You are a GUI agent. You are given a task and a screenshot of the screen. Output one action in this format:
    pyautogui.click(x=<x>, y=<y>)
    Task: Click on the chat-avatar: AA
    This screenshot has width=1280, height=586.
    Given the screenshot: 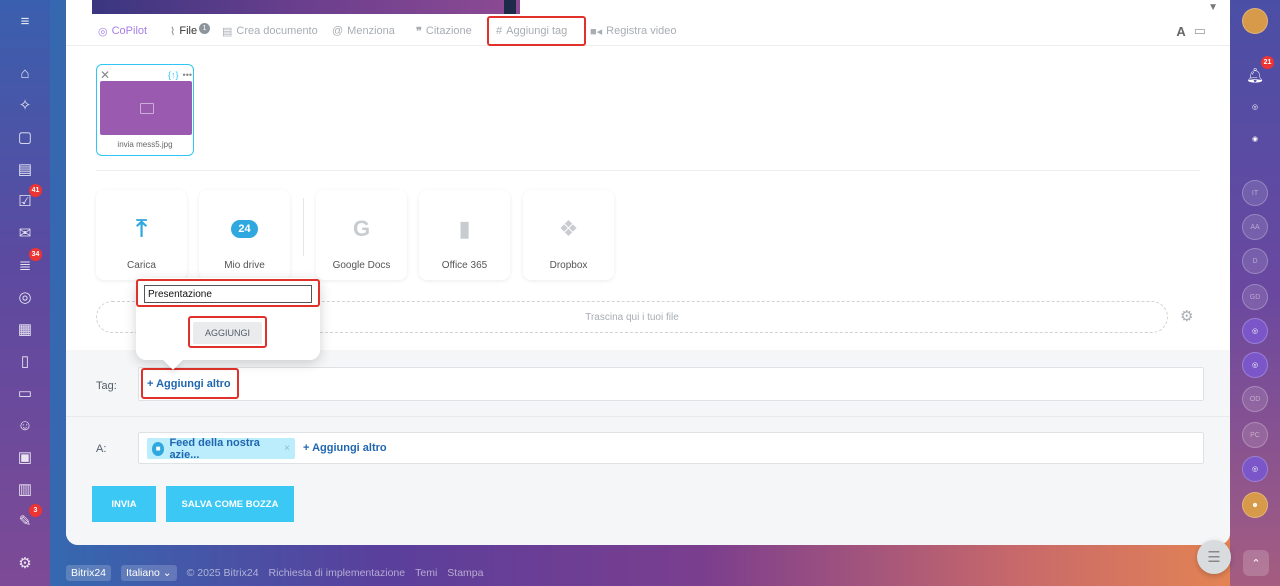 What is the action you would take?
    pyautogui.click(x=1255, y=227)
    